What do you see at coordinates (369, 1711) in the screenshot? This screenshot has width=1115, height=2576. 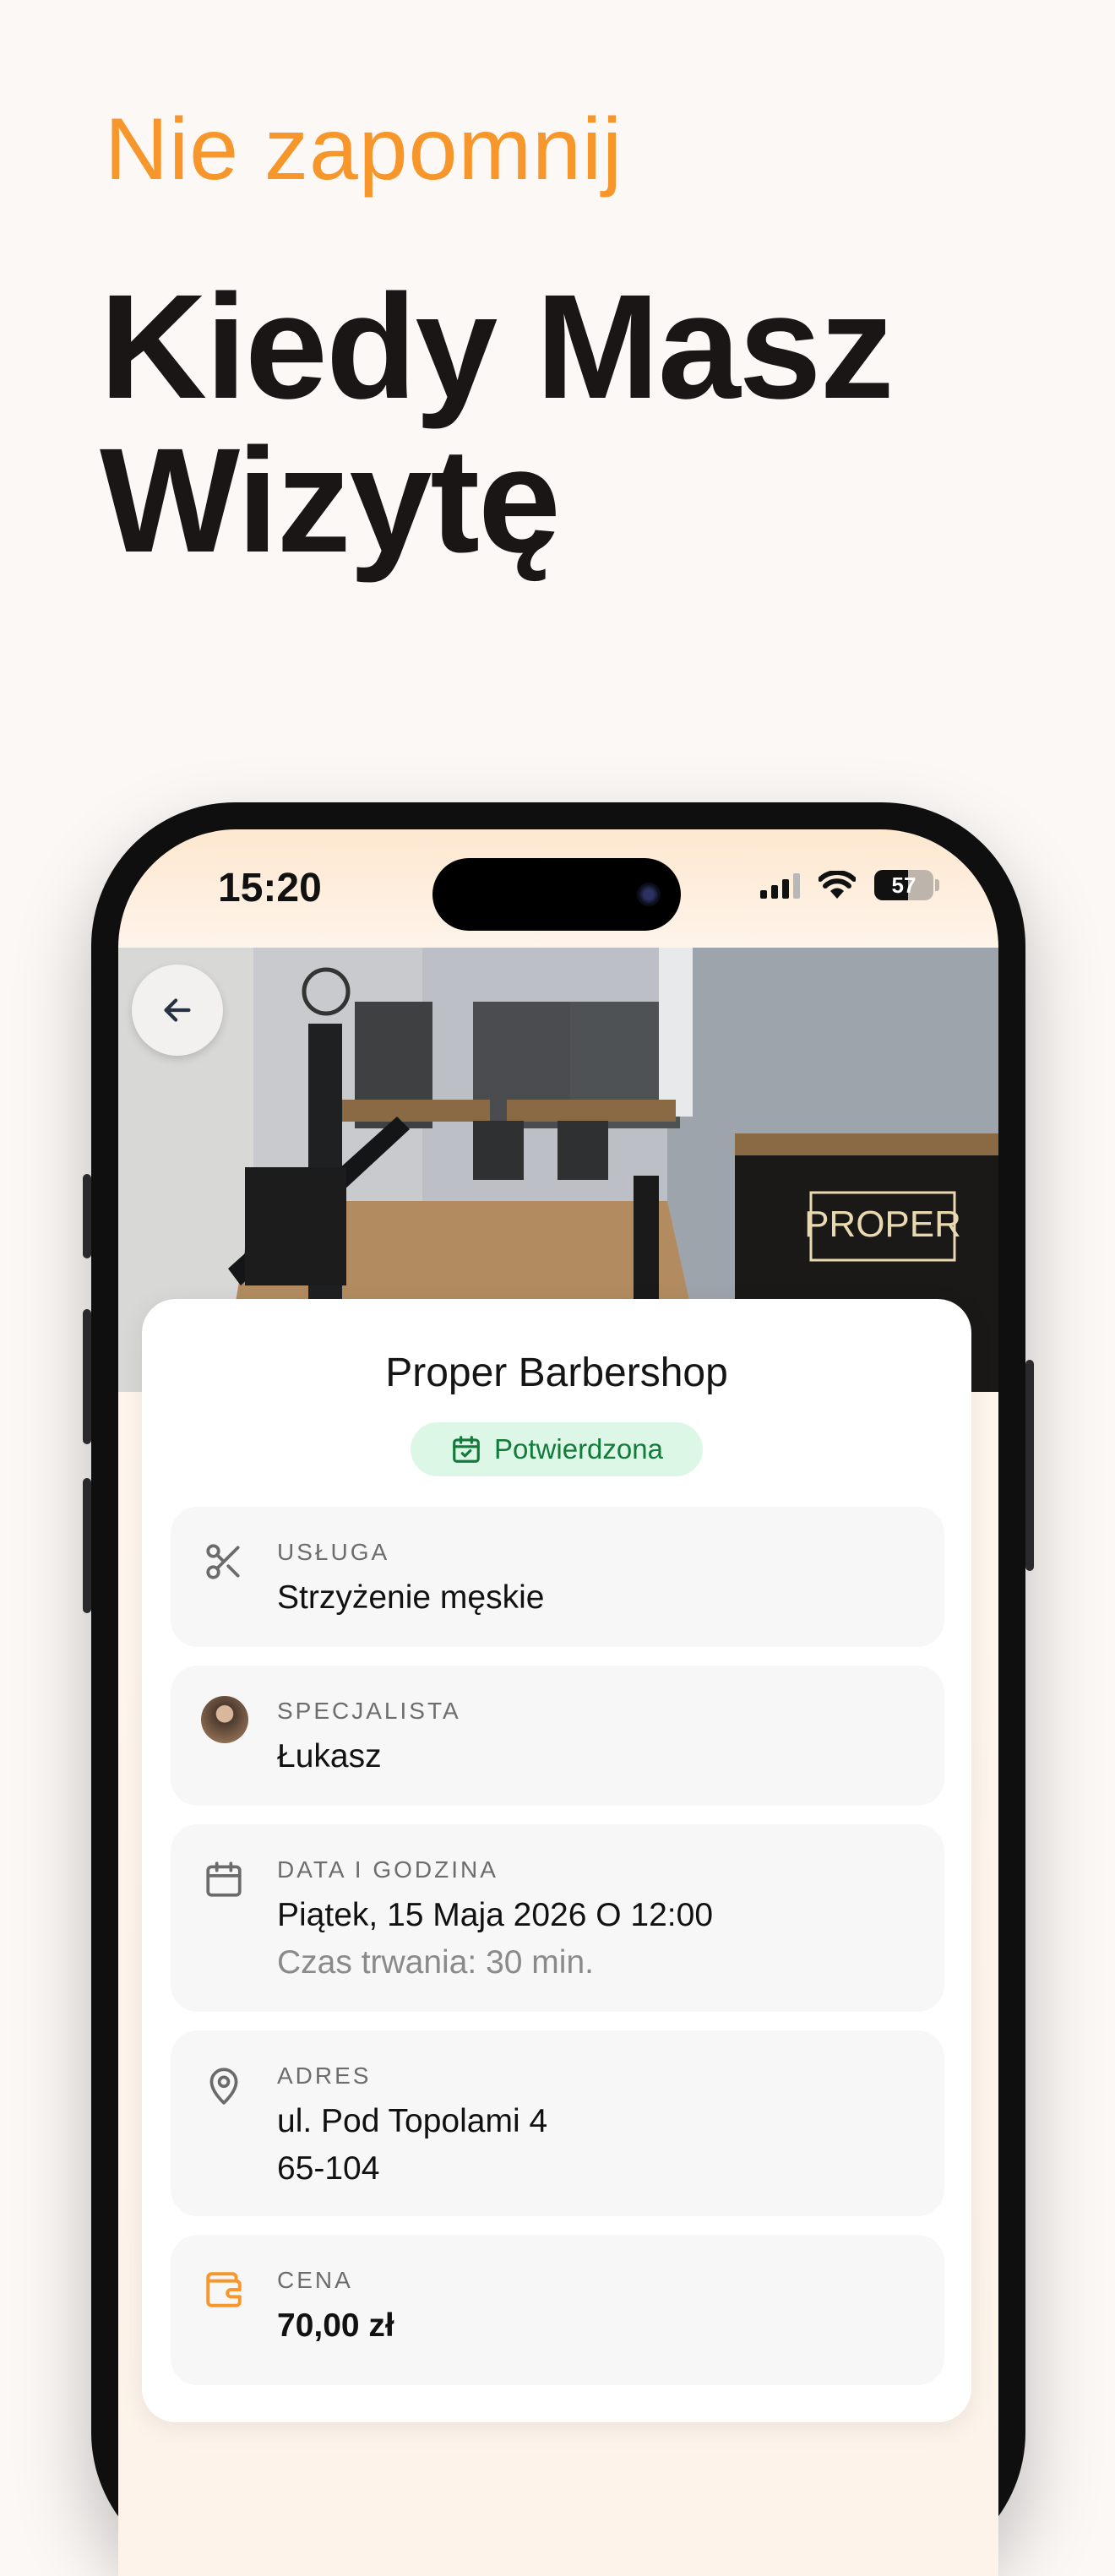 I see `specialist-label: SPECJALISTA` at bounding box center [369, 1711].